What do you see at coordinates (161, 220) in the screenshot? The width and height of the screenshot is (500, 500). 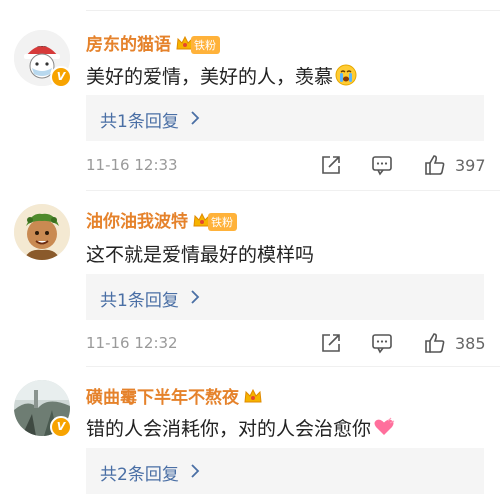 I see `username: 油你油我波特 铁粉` at bounding box center [161, 220].